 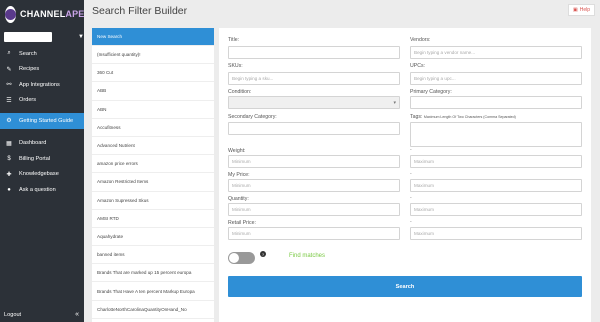 I want to click on sidebar-item-label: Recipes, so click(x=29, y=69).